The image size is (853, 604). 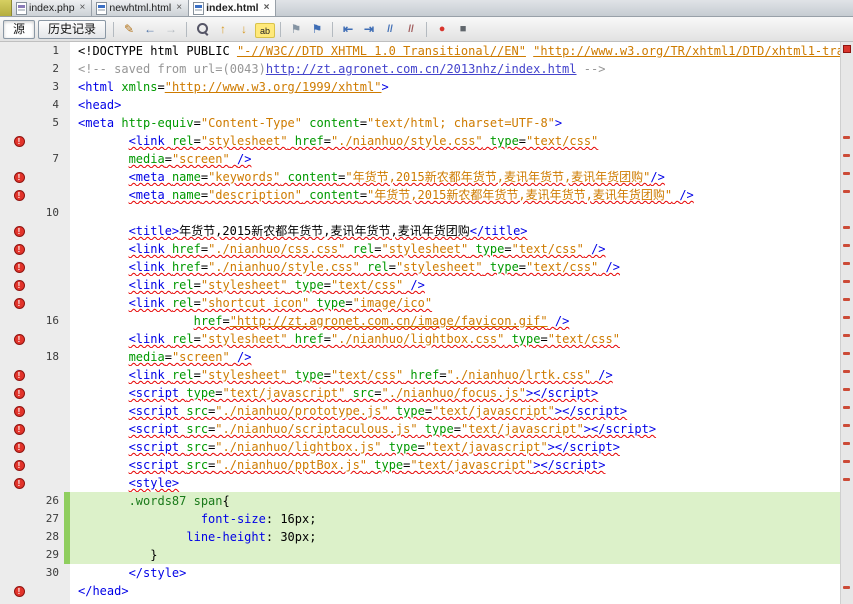 I want to click on error-stripe, so click(x=846, y=323).